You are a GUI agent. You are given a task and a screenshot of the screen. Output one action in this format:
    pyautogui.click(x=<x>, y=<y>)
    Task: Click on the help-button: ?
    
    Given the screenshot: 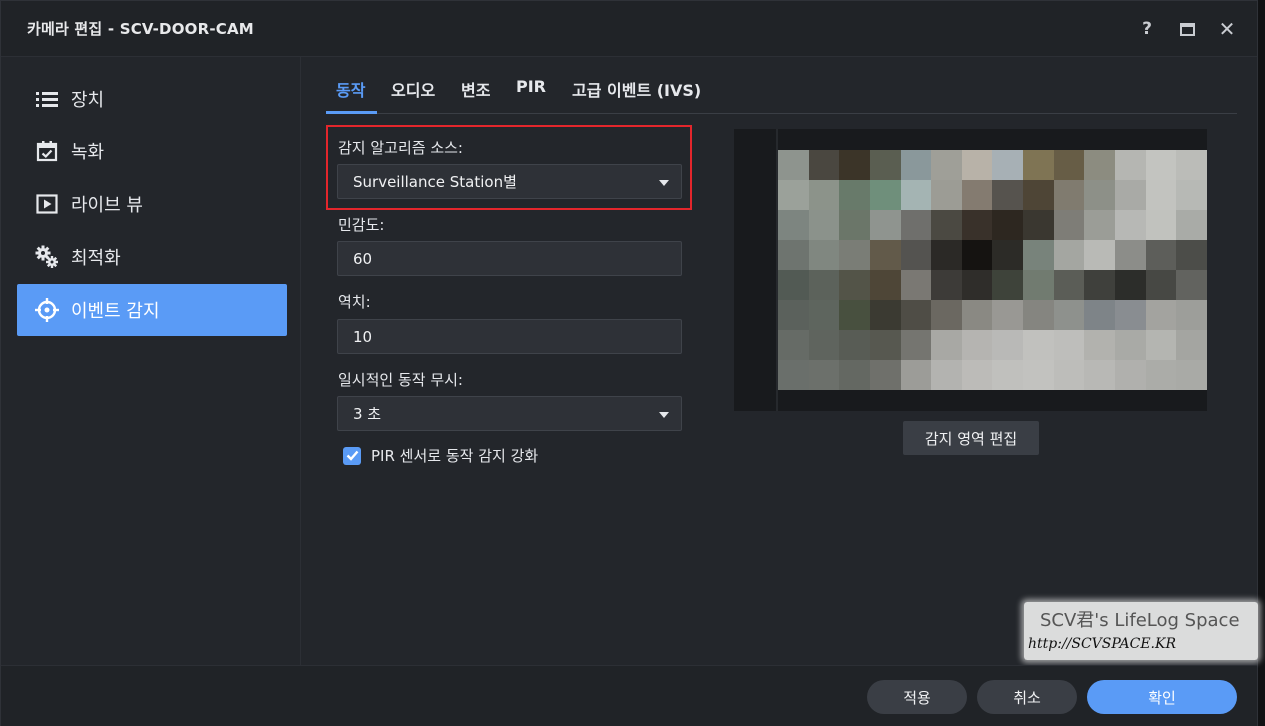 What is the action you would take?
    pyautogui.click(x=1147, y=29)
    